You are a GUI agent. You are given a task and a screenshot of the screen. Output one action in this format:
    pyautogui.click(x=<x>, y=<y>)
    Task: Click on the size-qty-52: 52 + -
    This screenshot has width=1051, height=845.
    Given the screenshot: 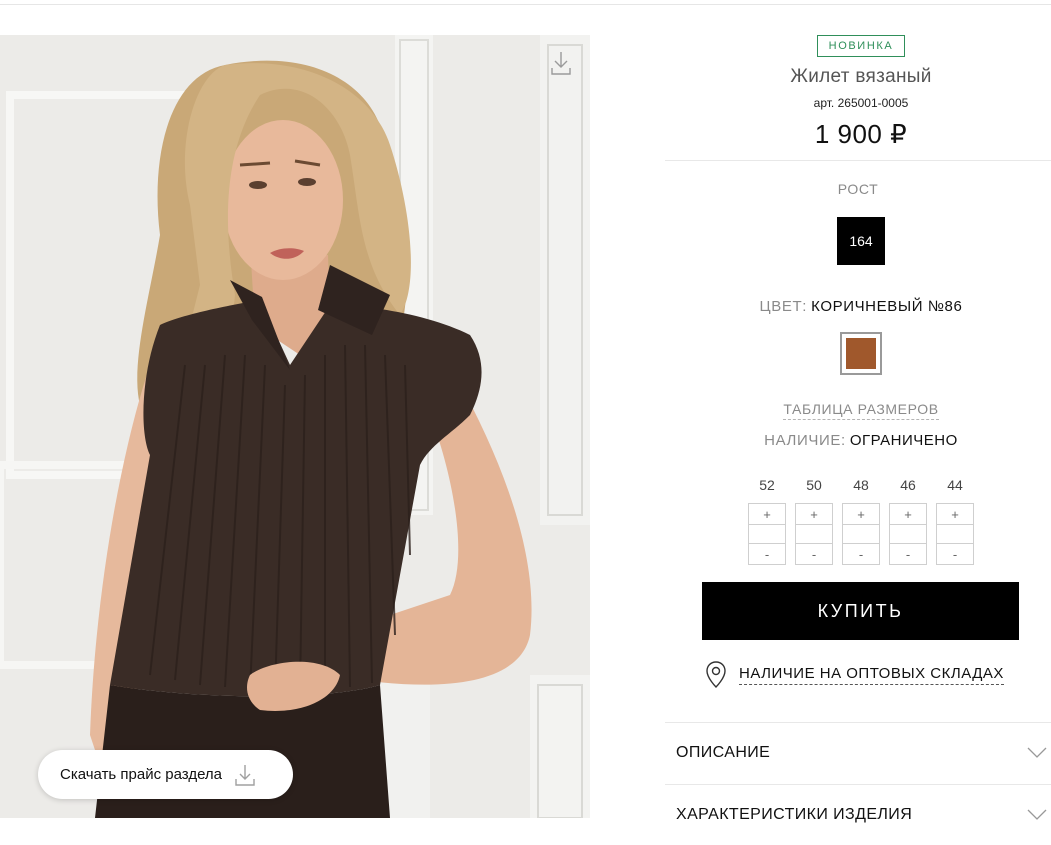 What is the action you would take?
    pyautogui.click(x=767, y=521)
    